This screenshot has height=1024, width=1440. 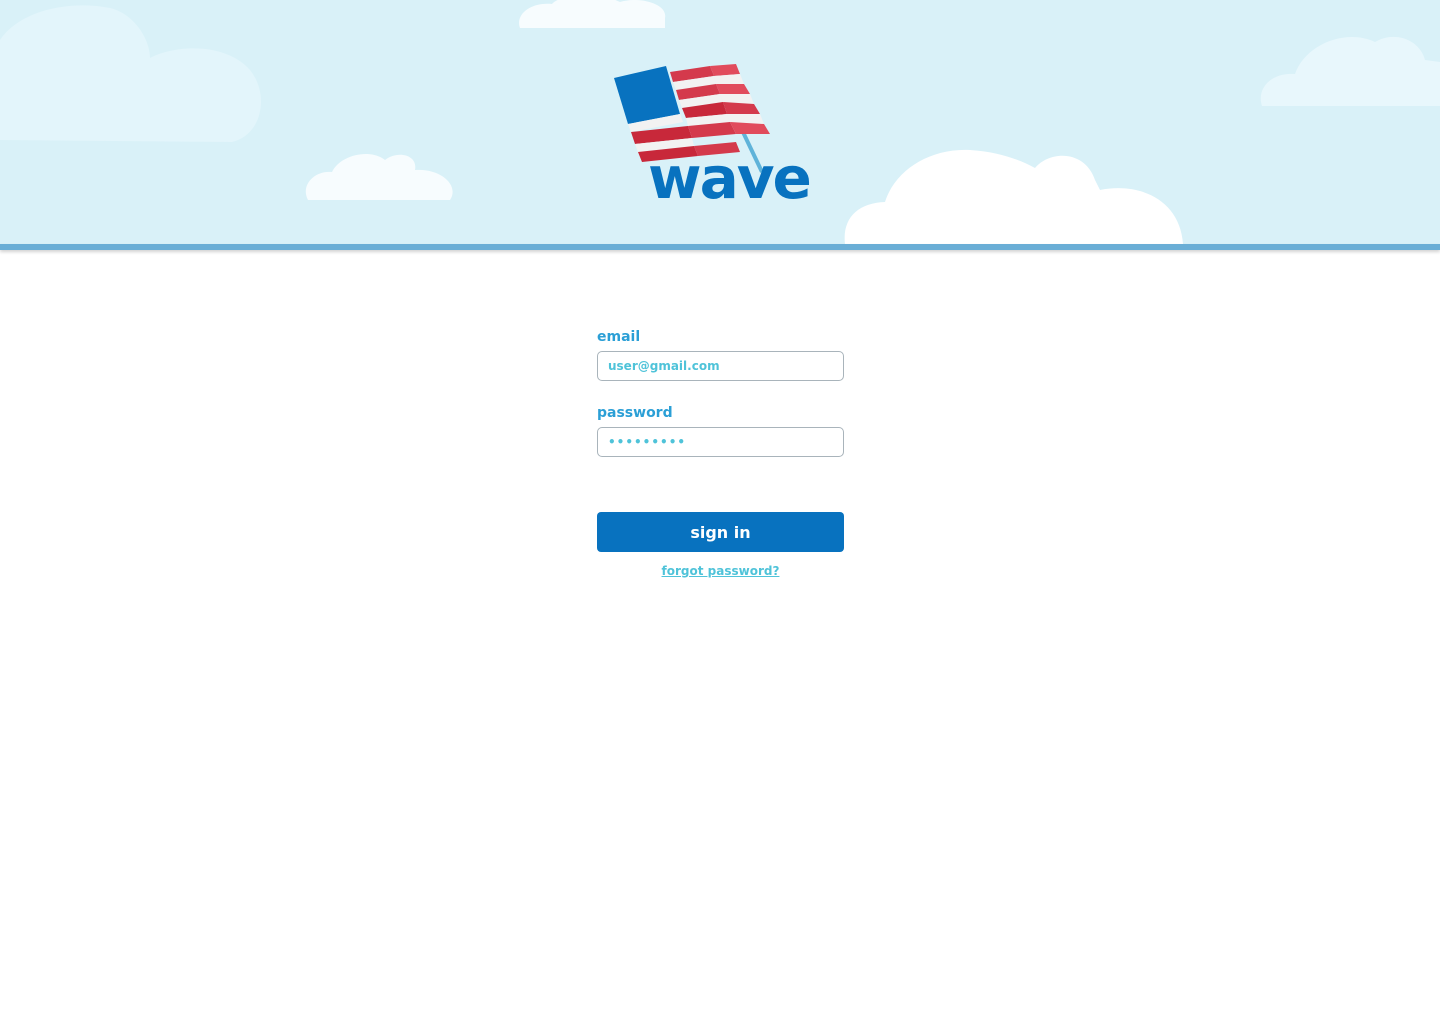 I want to click on forgot-password-link: forgot password?, so click(x=720, y=571).